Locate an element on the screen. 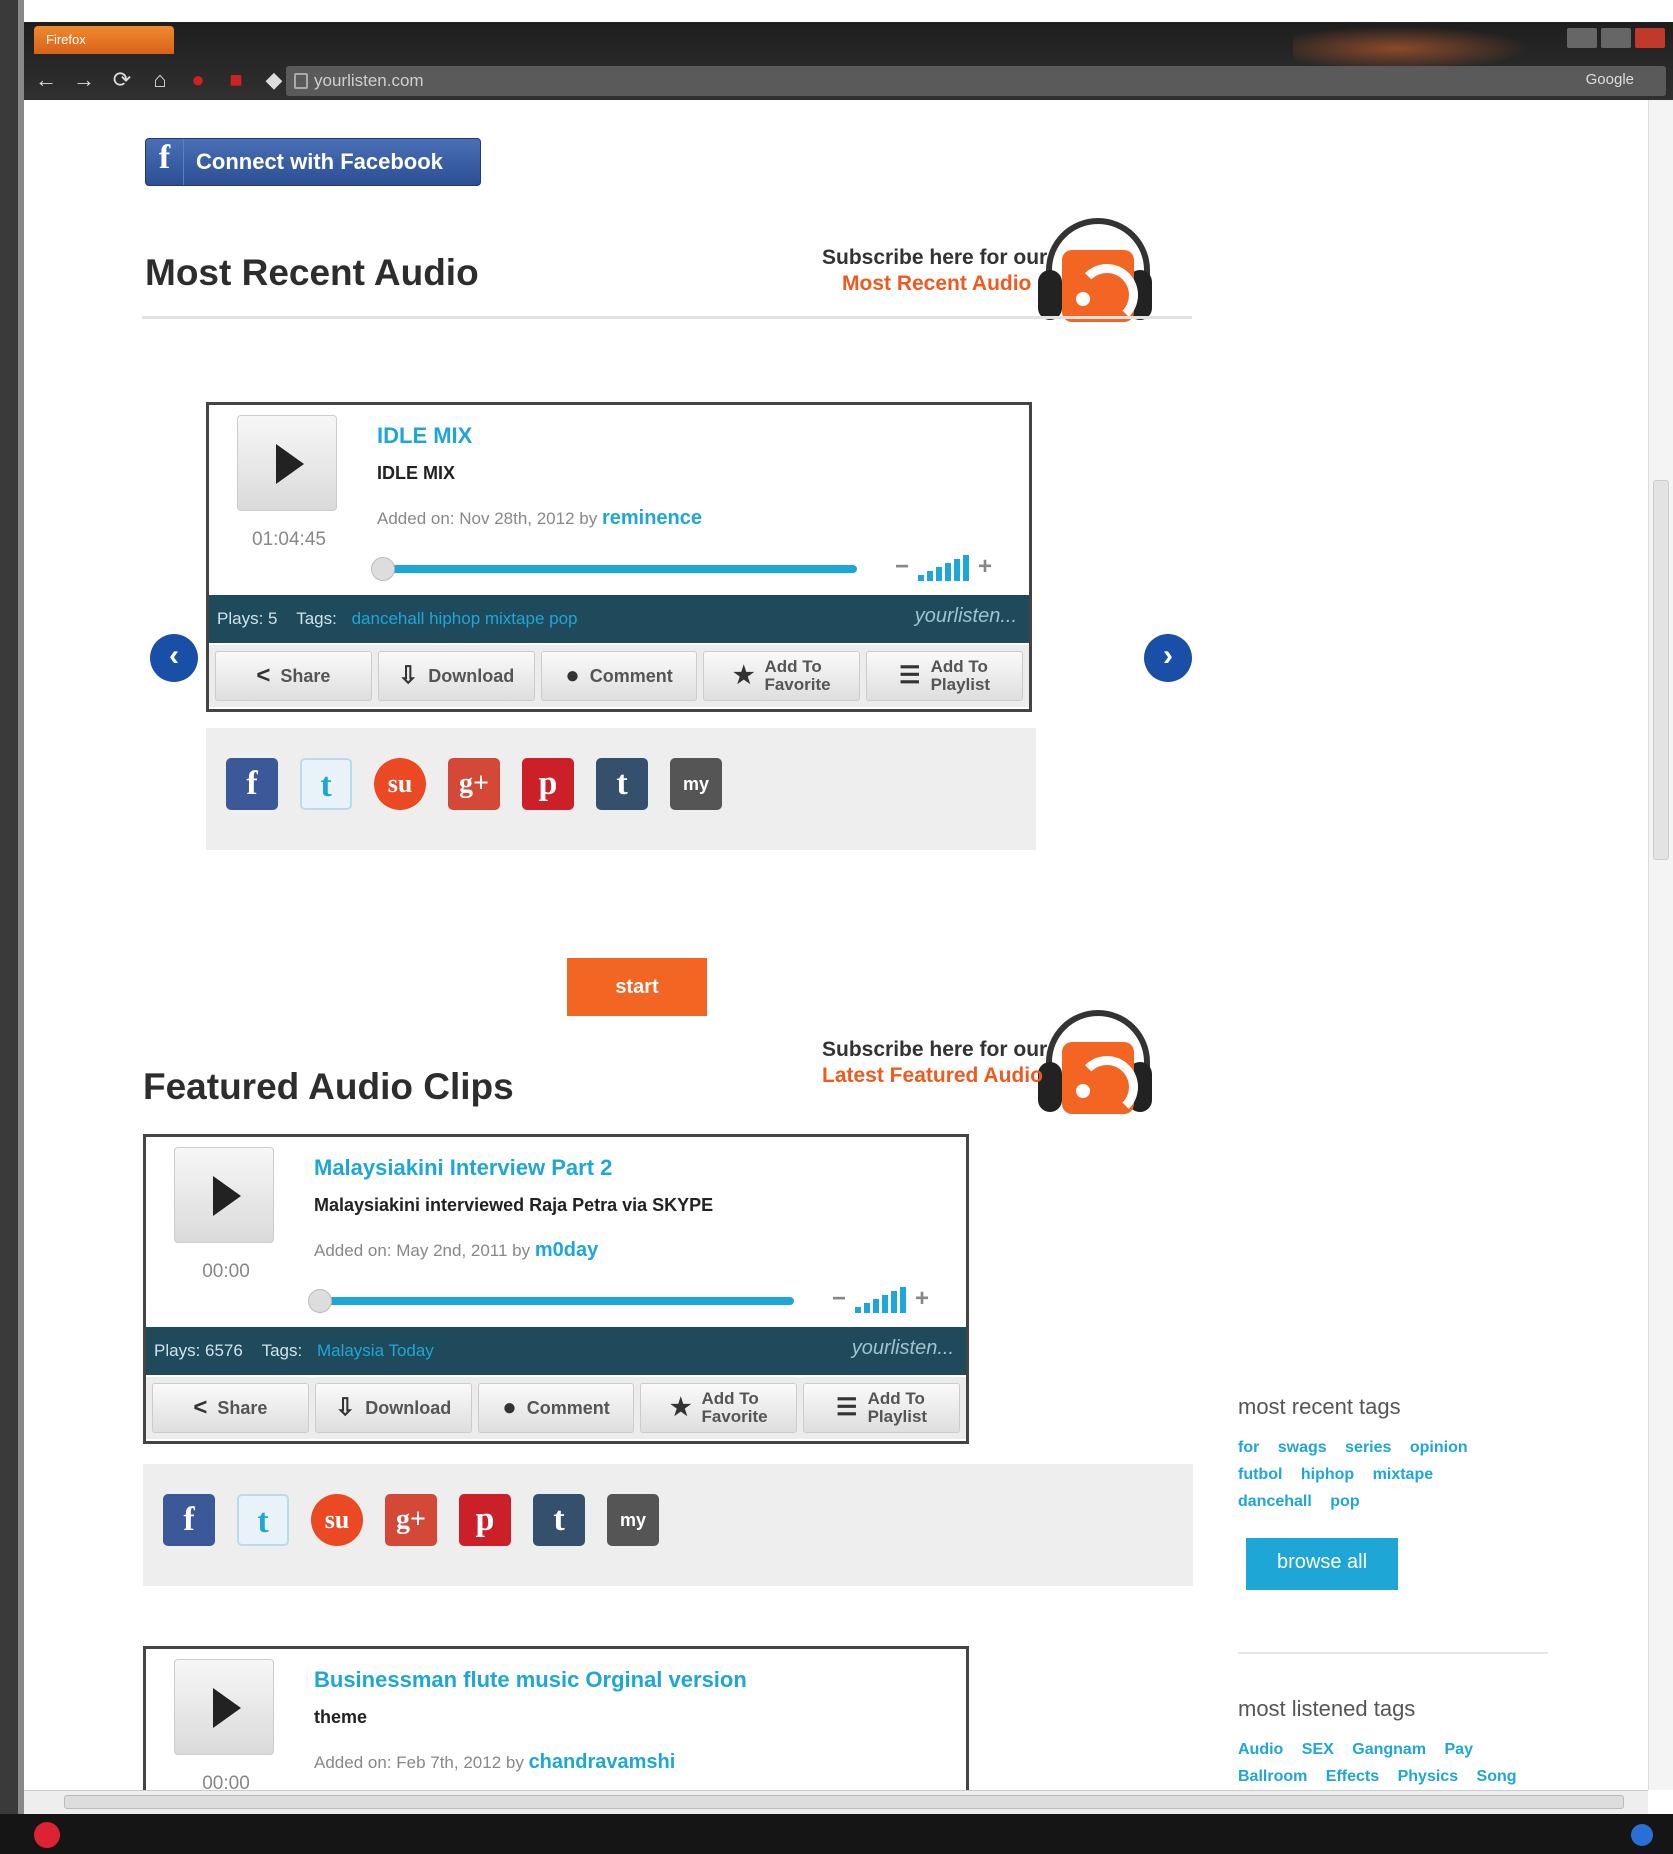 The width and height of the screenshot is (1673, 1854). address-bar: yourlisten.com Google is located at coordinates (976, 81).